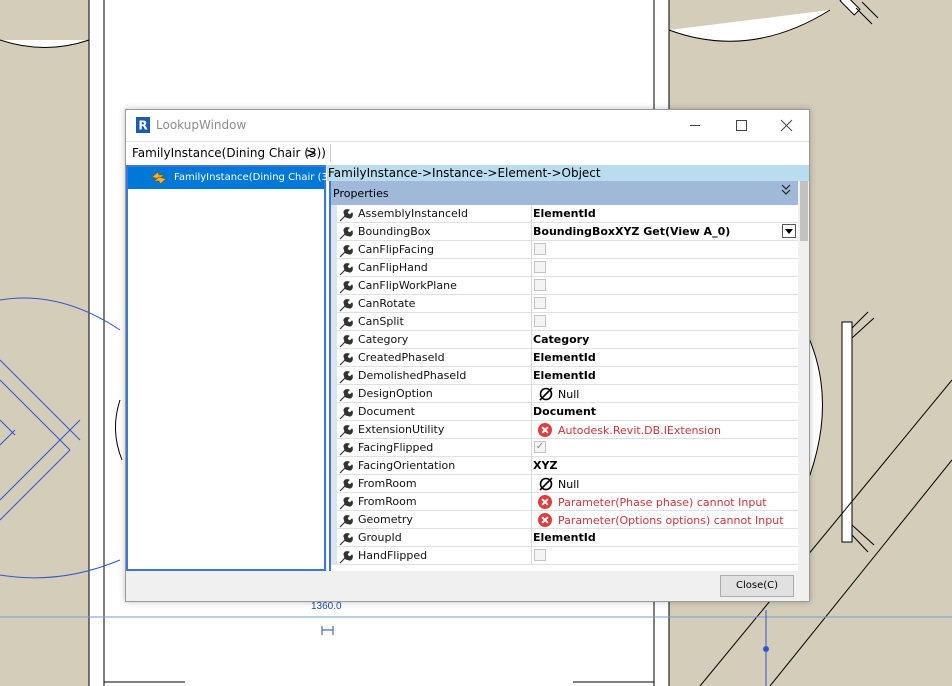  I want to click on property-row: CanFlipFacing, so click(564, 250).